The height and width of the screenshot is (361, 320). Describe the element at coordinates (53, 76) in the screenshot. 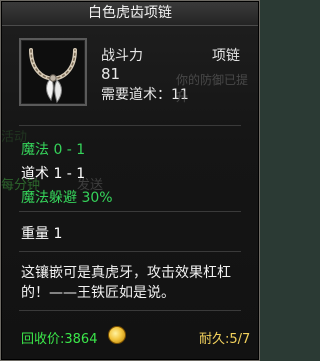

I see `tiger-tooth-necklace-icon` at that location.